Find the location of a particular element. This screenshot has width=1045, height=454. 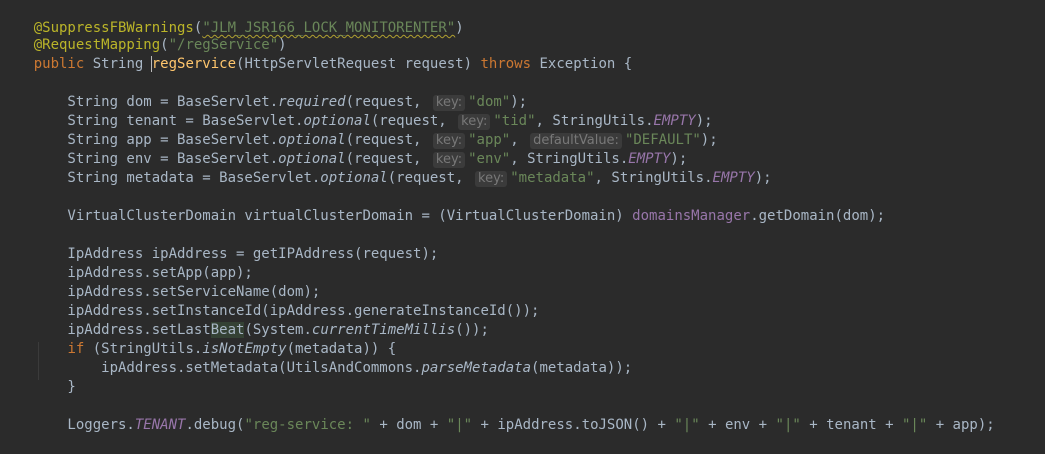

code-line-15: ipAddress.setServiceName(dom); is located at coordinates (160, 282).